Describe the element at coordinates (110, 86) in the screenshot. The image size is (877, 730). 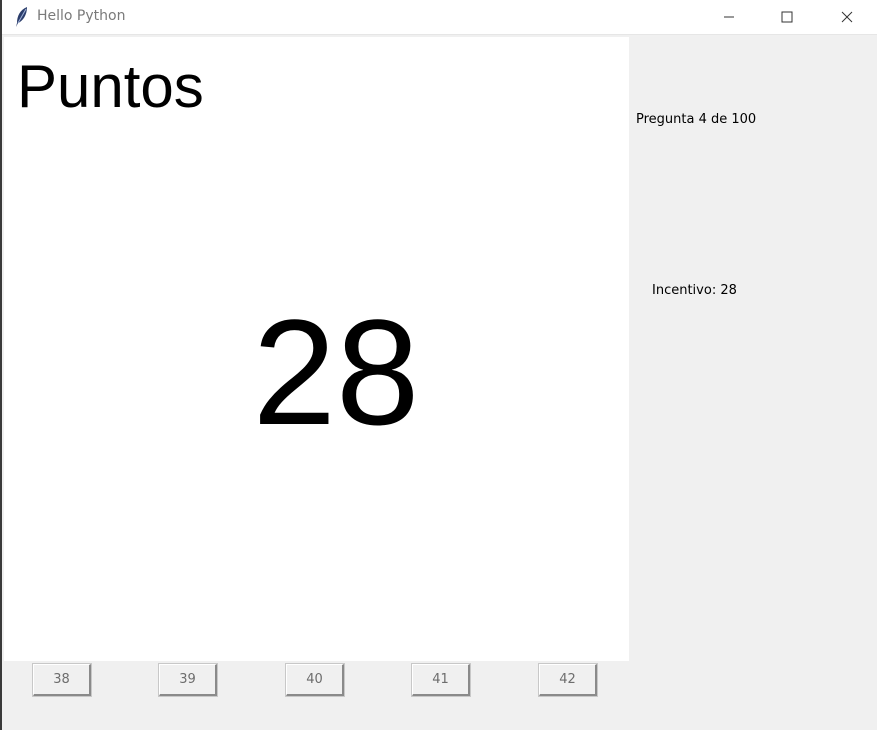
I see `canvas-heading: Puntos` at that location.